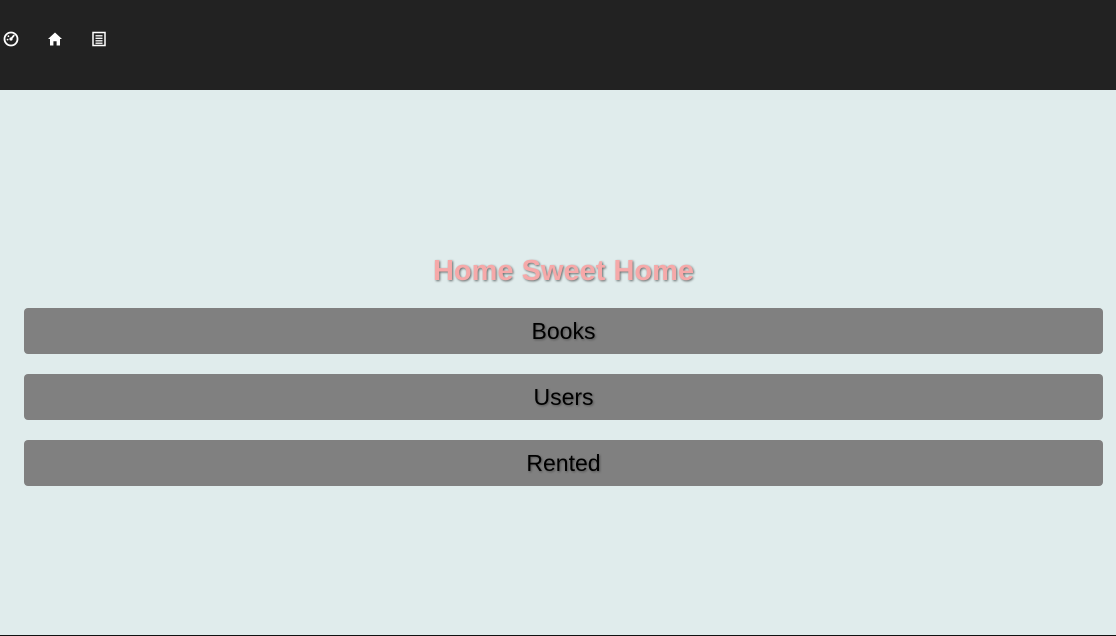 Image resolution: width=1116 pixels, height=636 pixels. What do you see at coordinates (558, 45) in the screenshot?
I see `top-navbar` at bounding box center [558, 45].